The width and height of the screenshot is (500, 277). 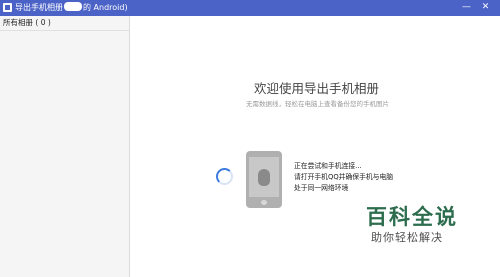 What do you see at coordinates (250, 8) in the screenshot?
I see `window-titlebar: 导出手机相册 的 Android) — ✕` at bounding box center [250, 8].